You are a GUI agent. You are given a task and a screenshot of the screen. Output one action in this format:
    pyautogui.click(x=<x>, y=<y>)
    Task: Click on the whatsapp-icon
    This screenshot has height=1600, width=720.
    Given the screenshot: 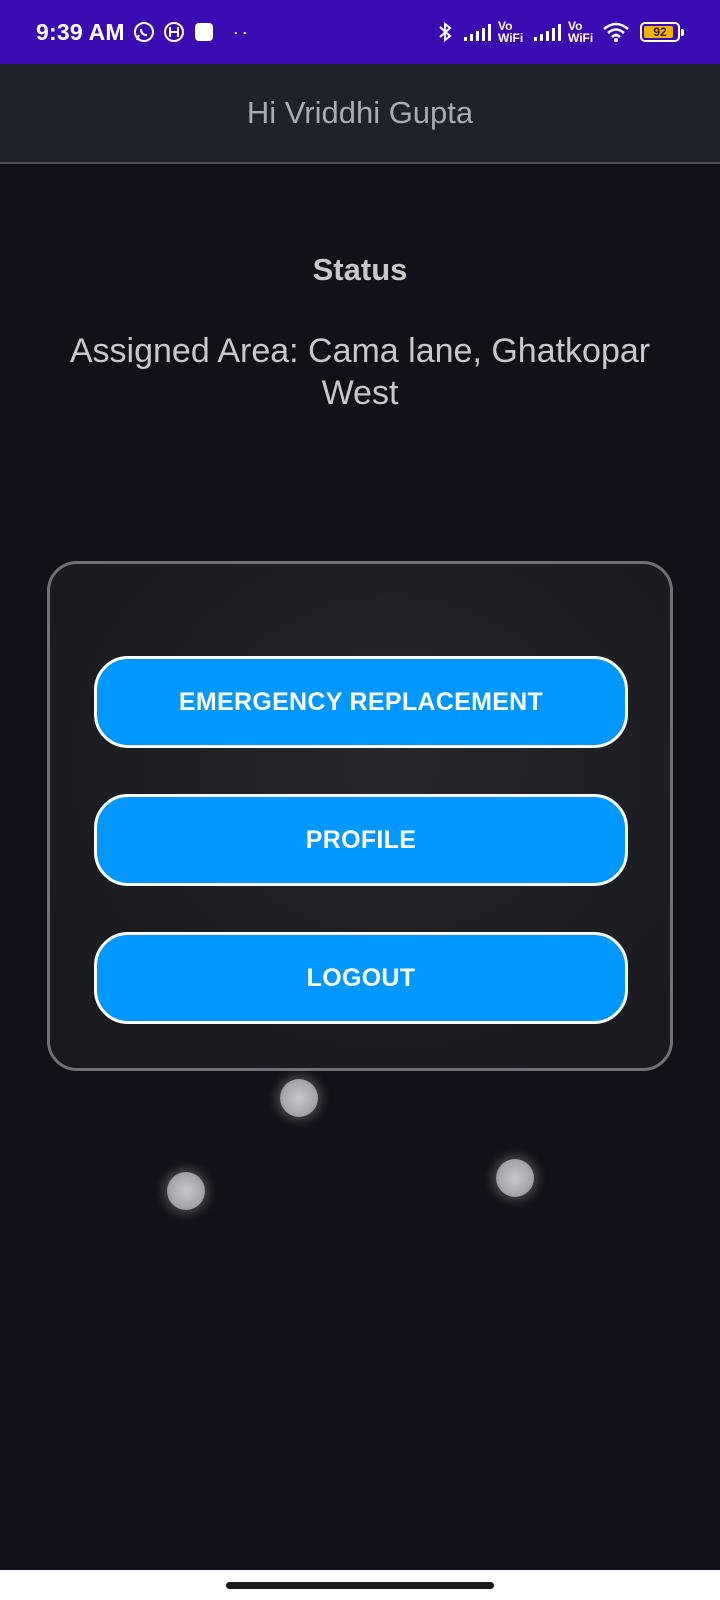 What is the action you would take?
    pyautogui.click(x=144, y=32)
    